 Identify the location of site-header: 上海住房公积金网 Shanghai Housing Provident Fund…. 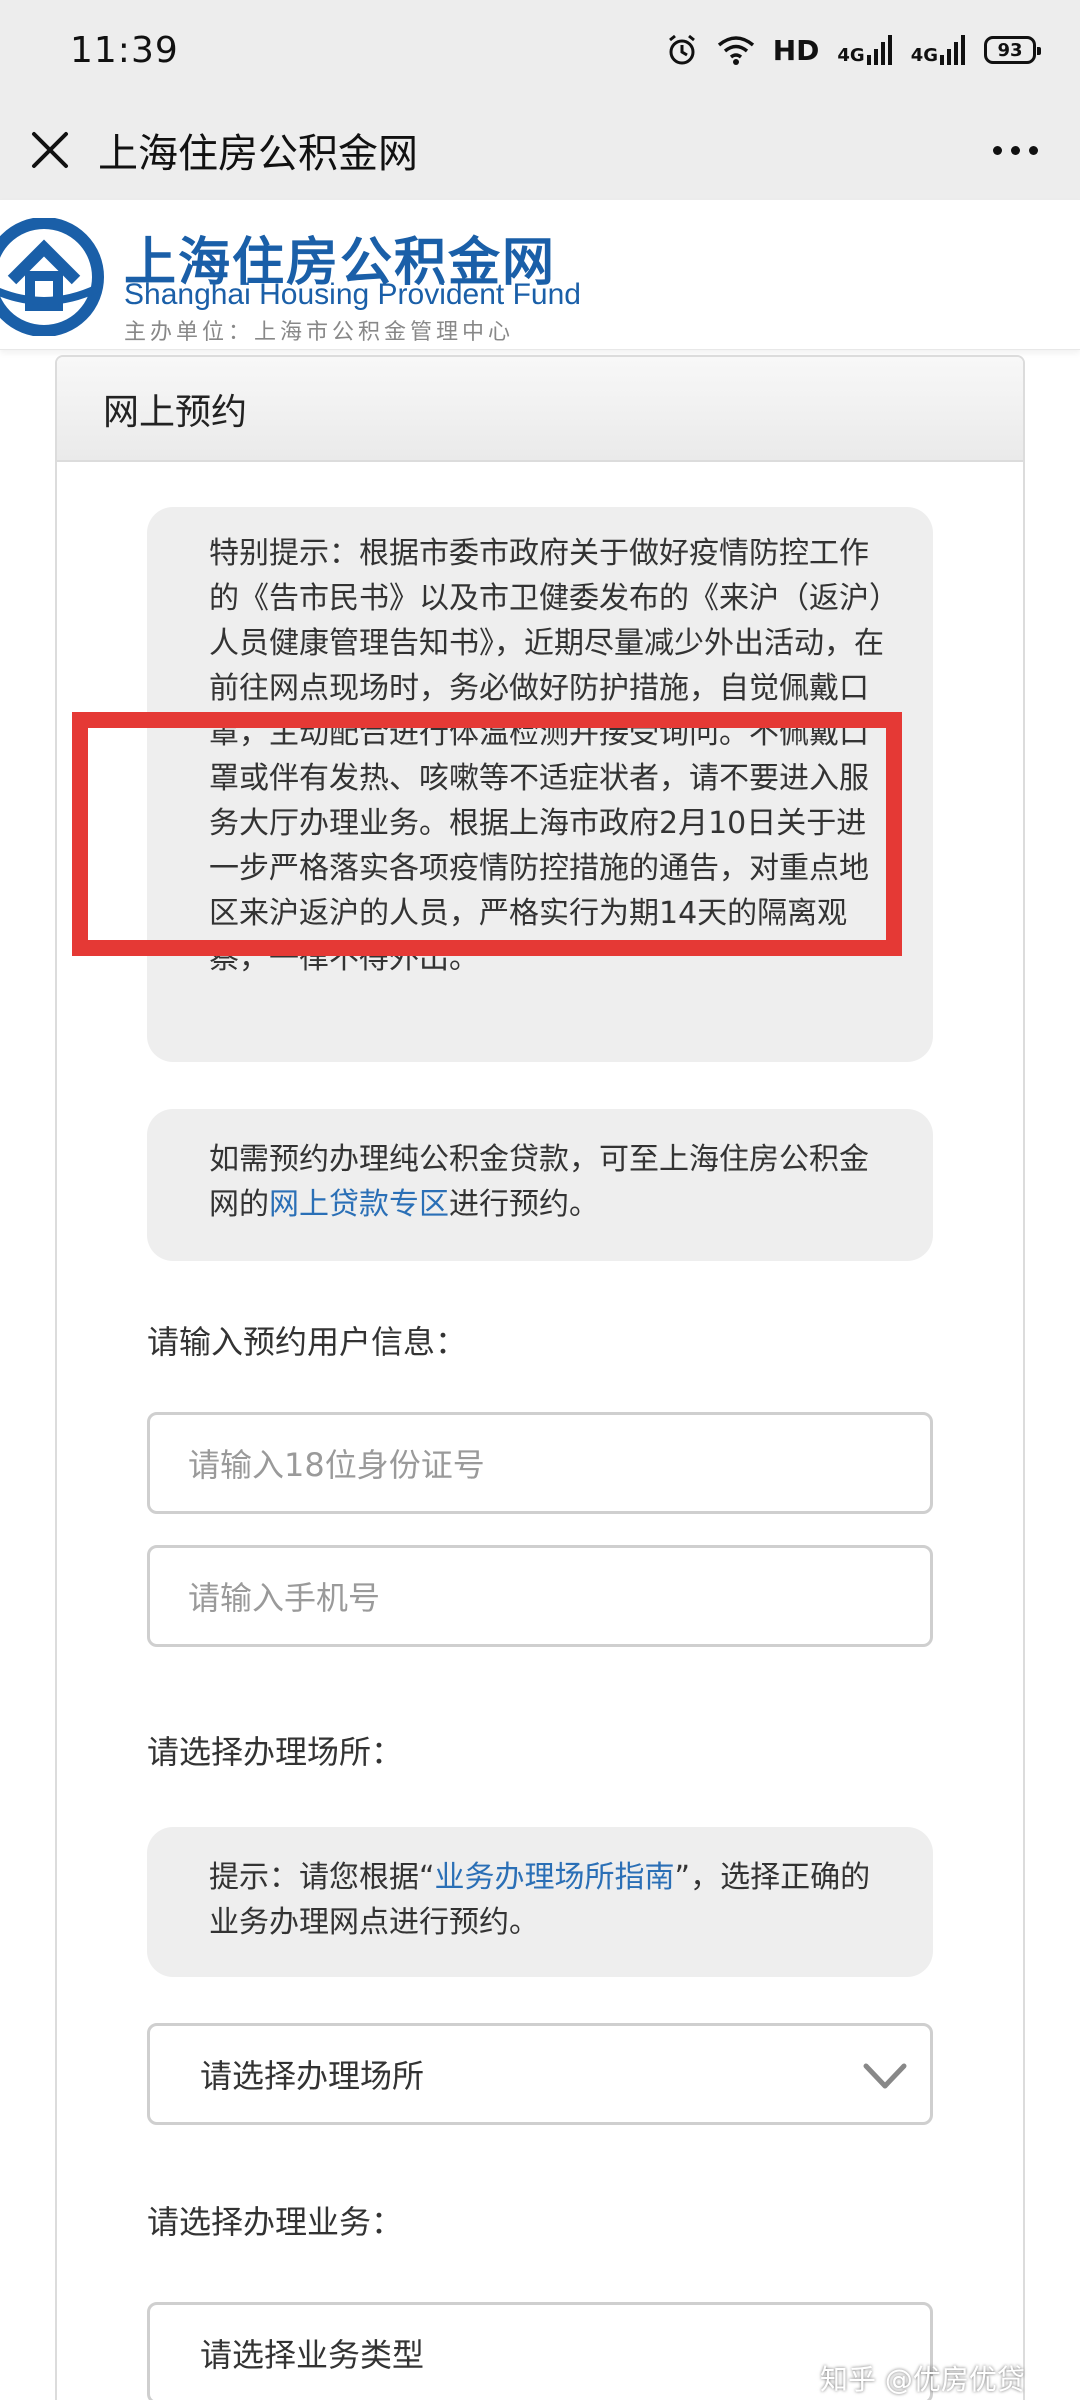
(540, 275).